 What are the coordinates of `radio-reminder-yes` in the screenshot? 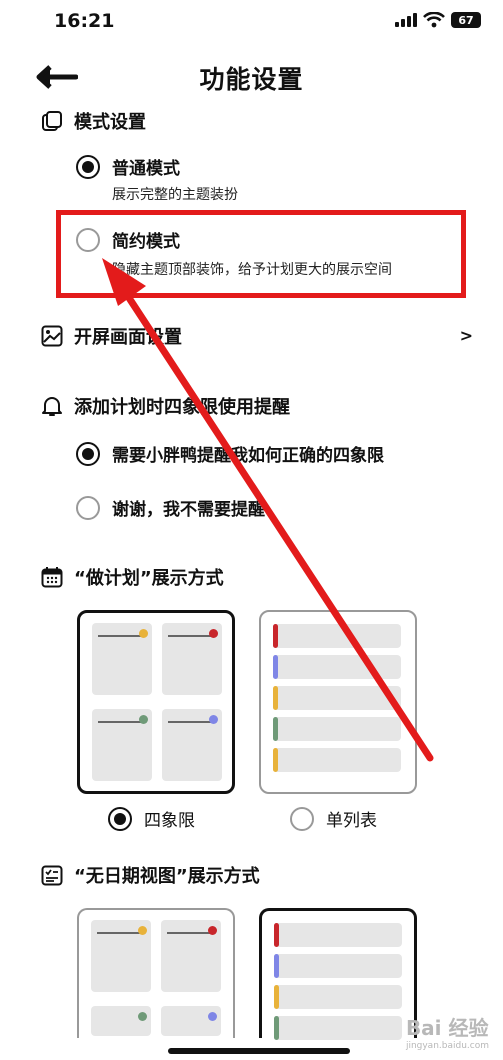 It's located at (88, 453).